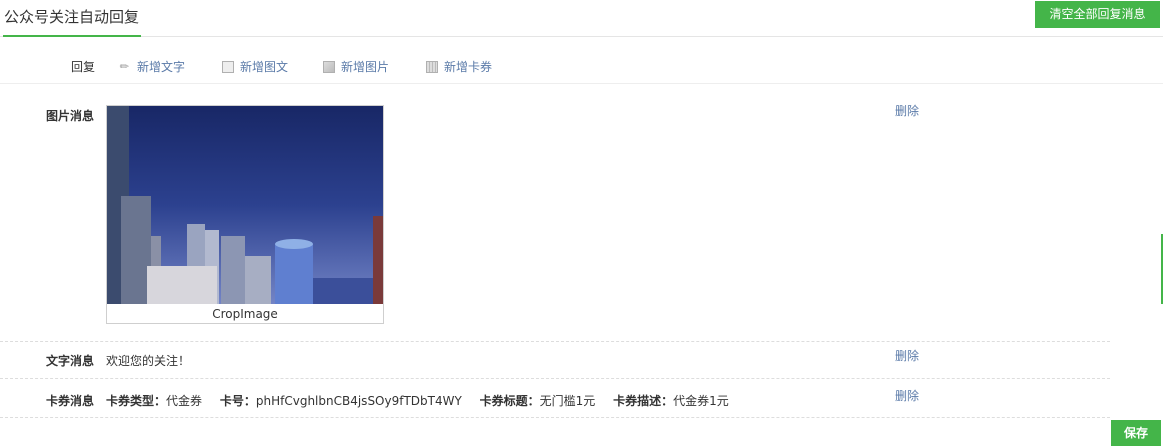 The width and height of the screenshot is (1163, 448). I want to click on add-text-button: ✎ 新增文字, so click(151, 66).